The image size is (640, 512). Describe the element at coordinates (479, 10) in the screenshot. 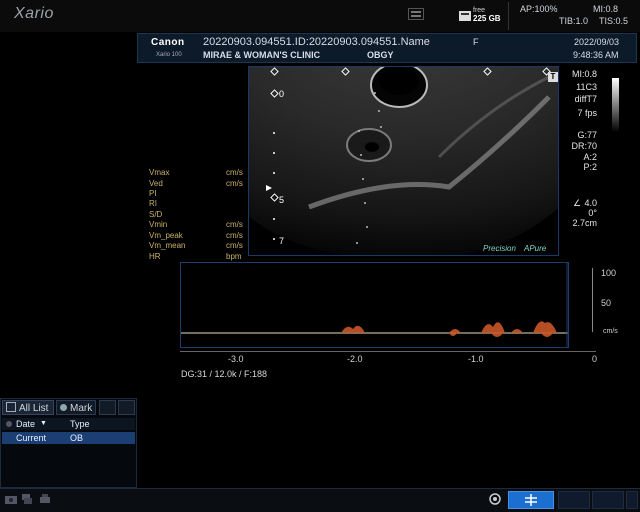

I see `disk-free-label: free` at that location.